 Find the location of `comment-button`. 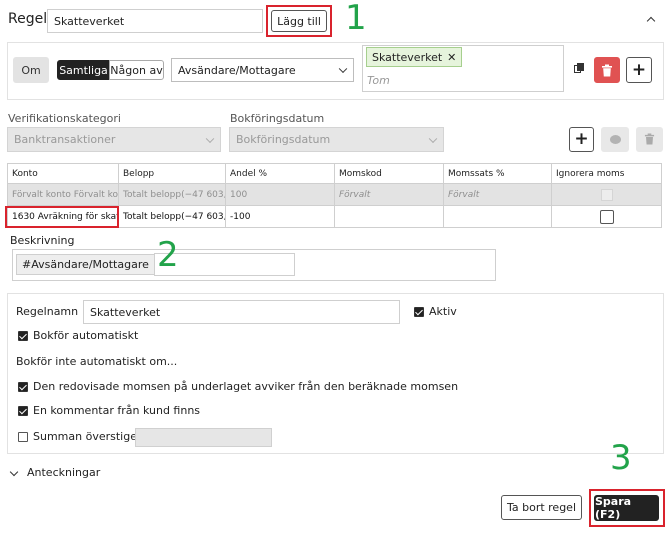

comment-button is located at coordinates (615, 139).